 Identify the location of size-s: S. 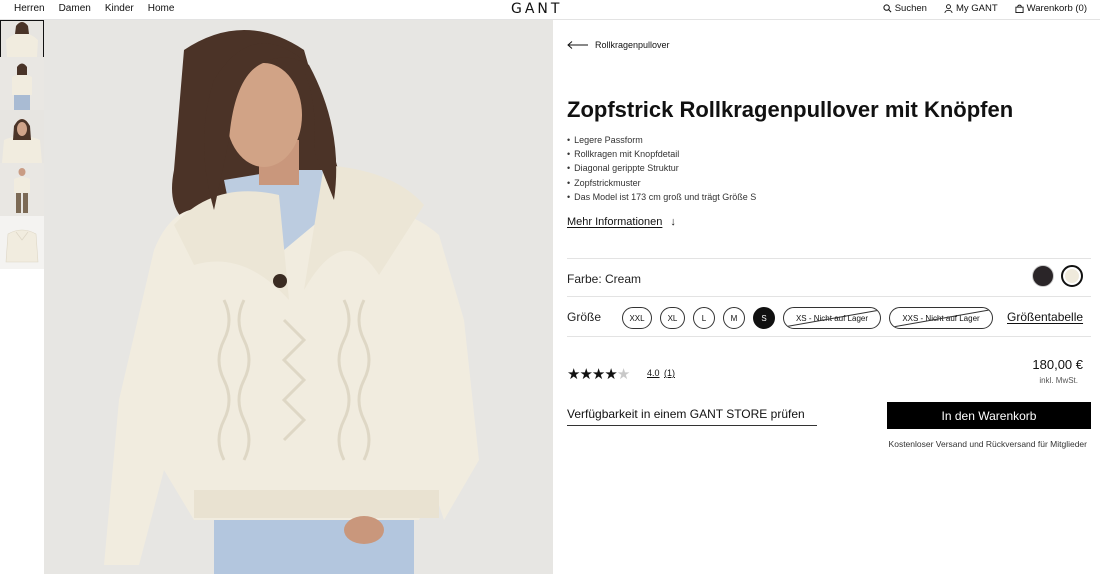
(764, 318).